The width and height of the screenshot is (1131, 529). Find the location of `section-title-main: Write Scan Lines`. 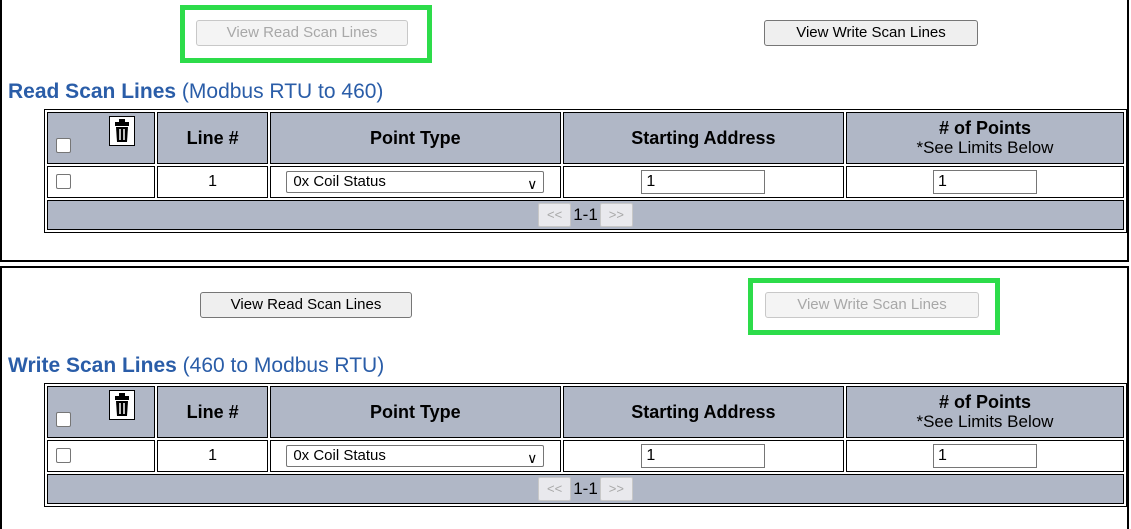

section-title-main: Write Scan Lines is located at coordinates (92, 365).